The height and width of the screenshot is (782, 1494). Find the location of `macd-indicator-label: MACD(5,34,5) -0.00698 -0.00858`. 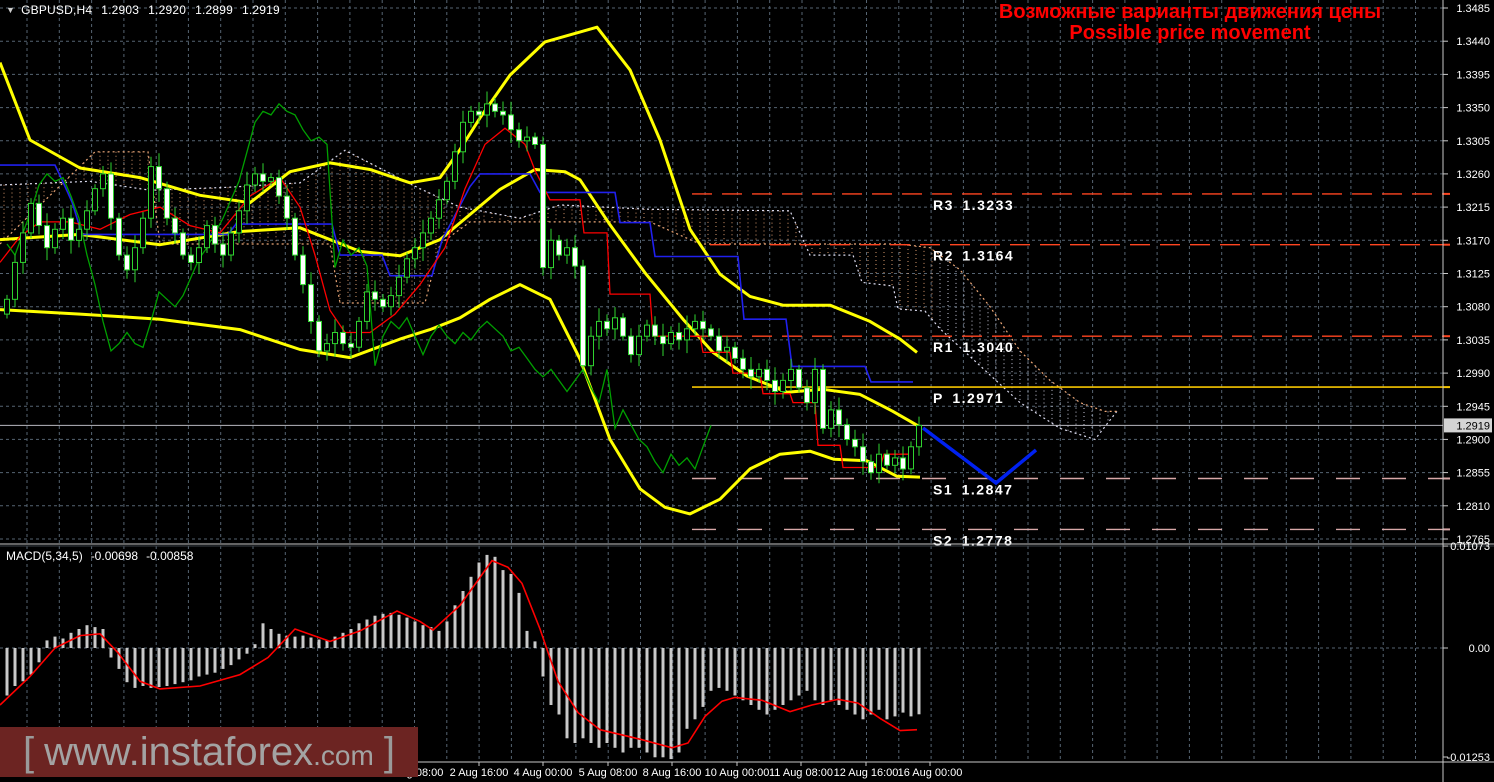

macd-indicator-label: MACD(5,34,5) -0.00698 -0.00858 is located at coordinates (103, 556).